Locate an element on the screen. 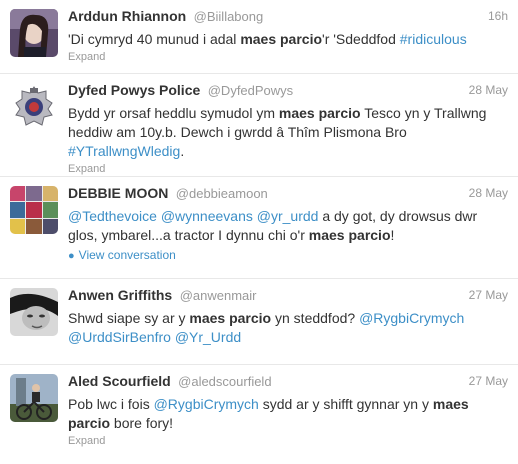 The image size is (518, 464). tweet-author-name: Dyfed Powys Police is located at coordinates (134, 90).